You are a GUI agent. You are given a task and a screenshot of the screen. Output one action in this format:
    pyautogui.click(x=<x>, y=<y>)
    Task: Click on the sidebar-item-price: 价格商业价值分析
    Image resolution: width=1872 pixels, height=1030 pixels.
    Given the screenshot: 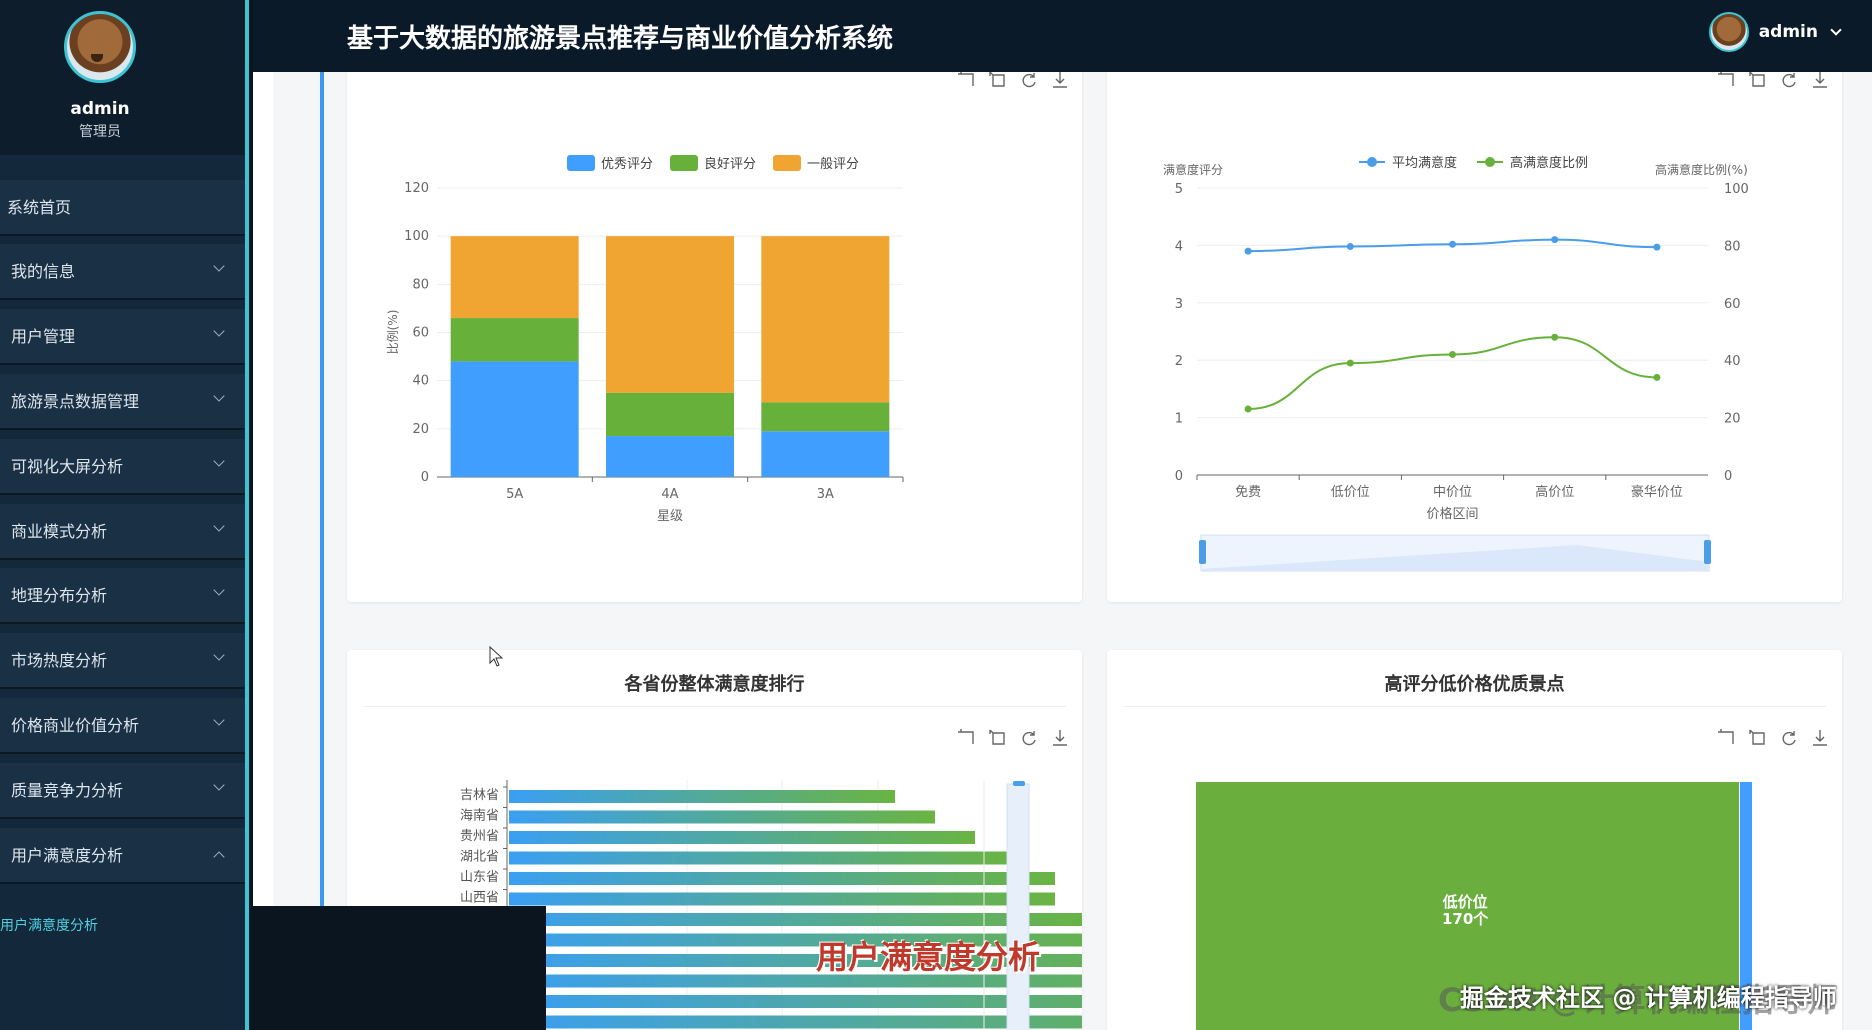 What is the action you would take?
    pyautogui.click(x=122, y=726)
    